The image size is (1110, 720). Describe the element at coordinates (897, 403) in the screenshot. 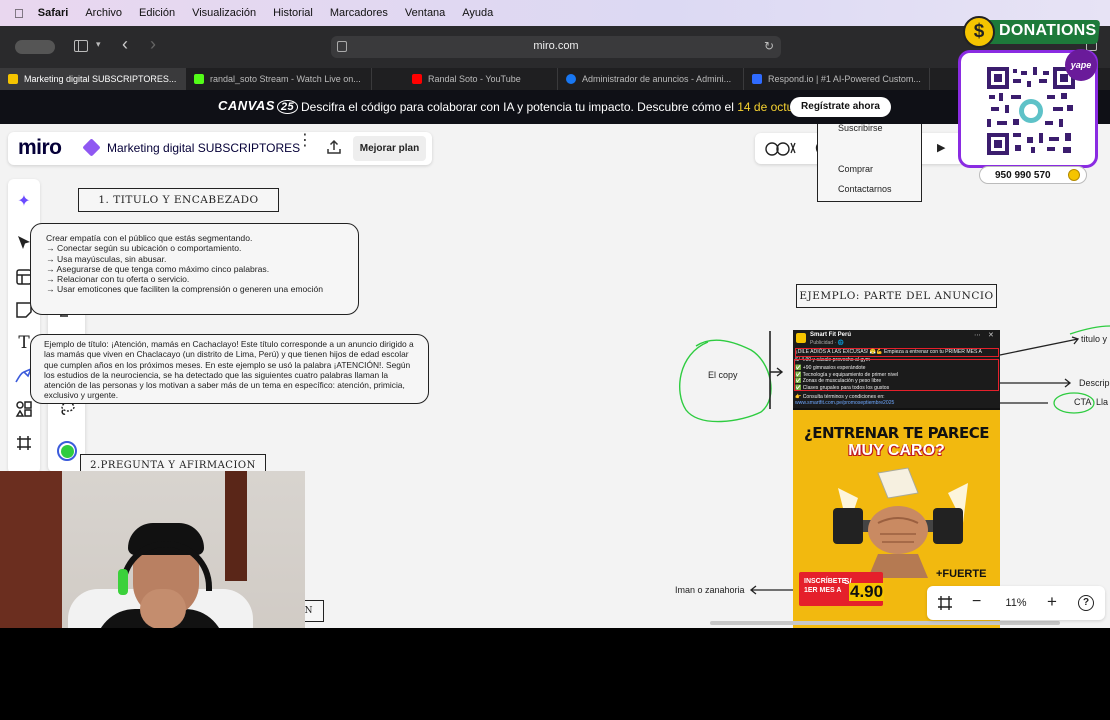

I see `ad-copy-link: www.smartfit.com.pe/promoseptiembre2025` at that location.